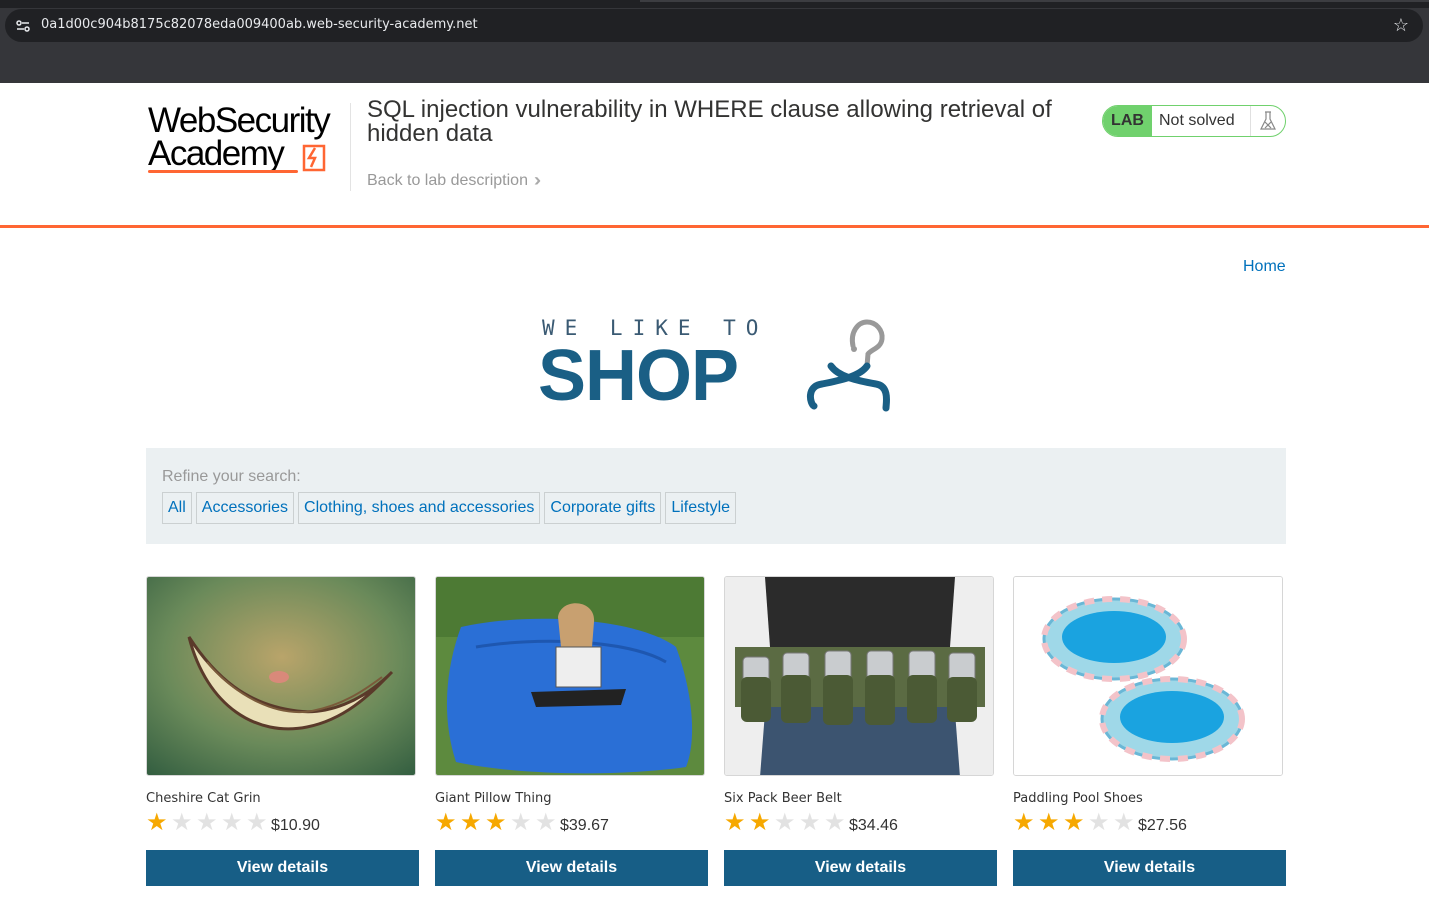 The width and height of the screenshot is (1429, 917). I want to click on back-to-lab-description-link: Back to lab description ››, so click(454, 180).